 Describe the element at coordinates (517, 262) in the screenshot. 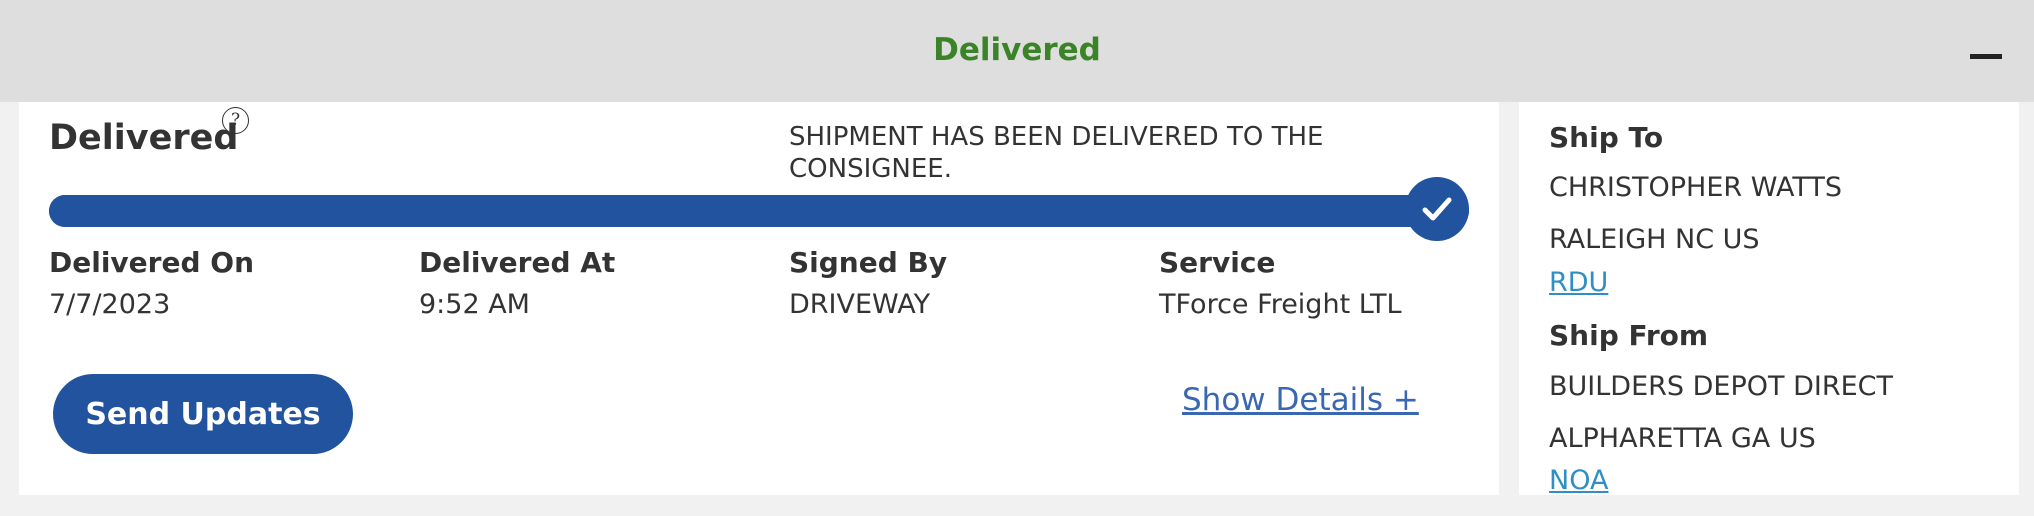

I see `delivered-at-label: Delivered At` at that location.